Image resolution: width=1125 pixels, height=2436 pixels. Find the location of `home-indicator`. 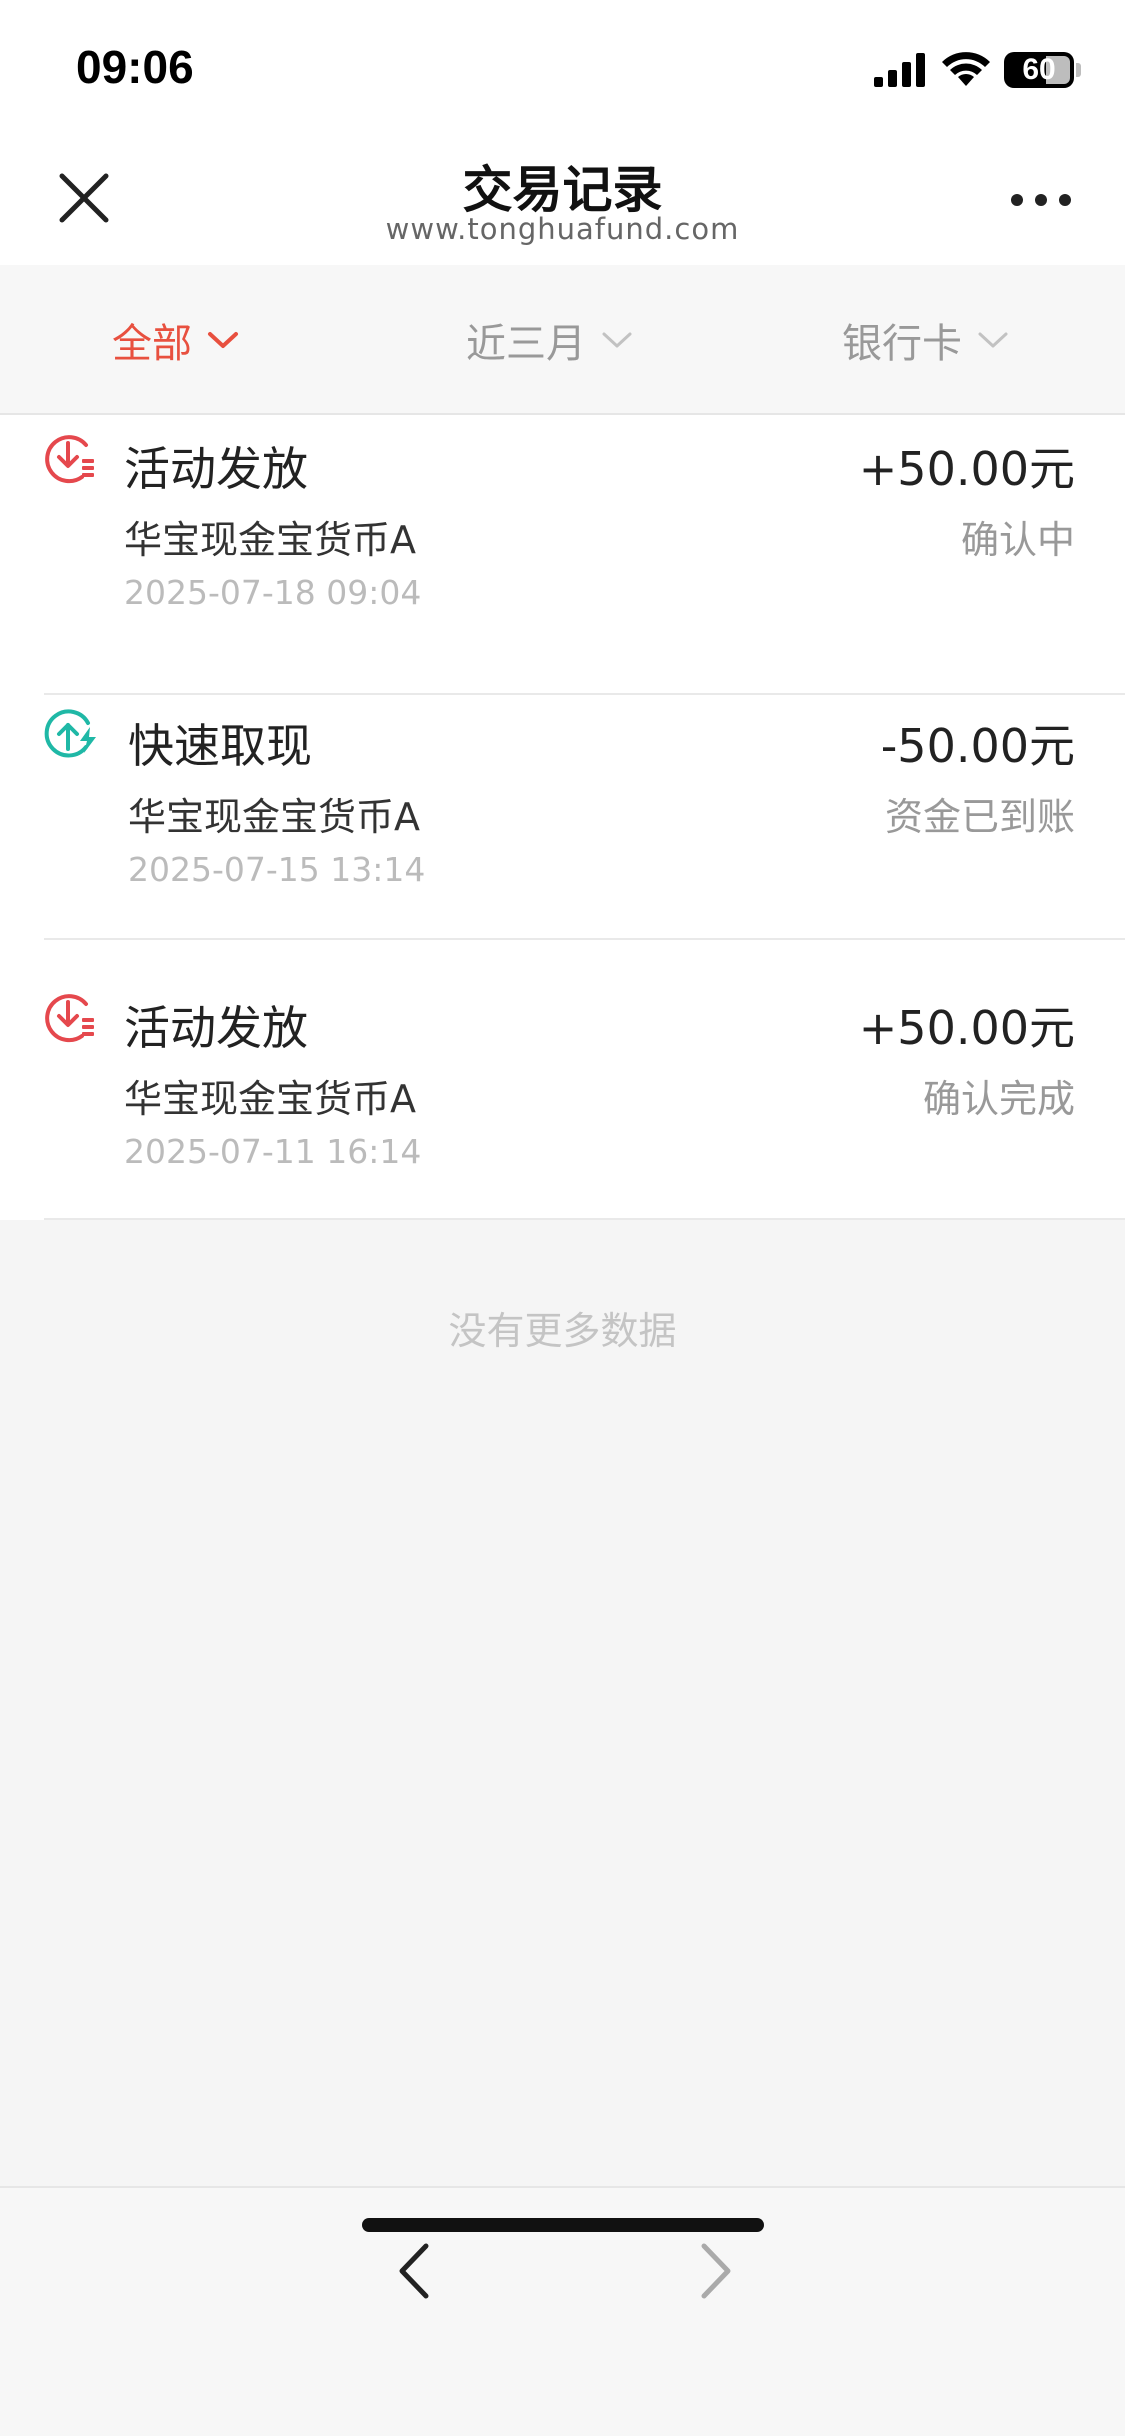

home-indicator is located at coordinates (563, 2225).